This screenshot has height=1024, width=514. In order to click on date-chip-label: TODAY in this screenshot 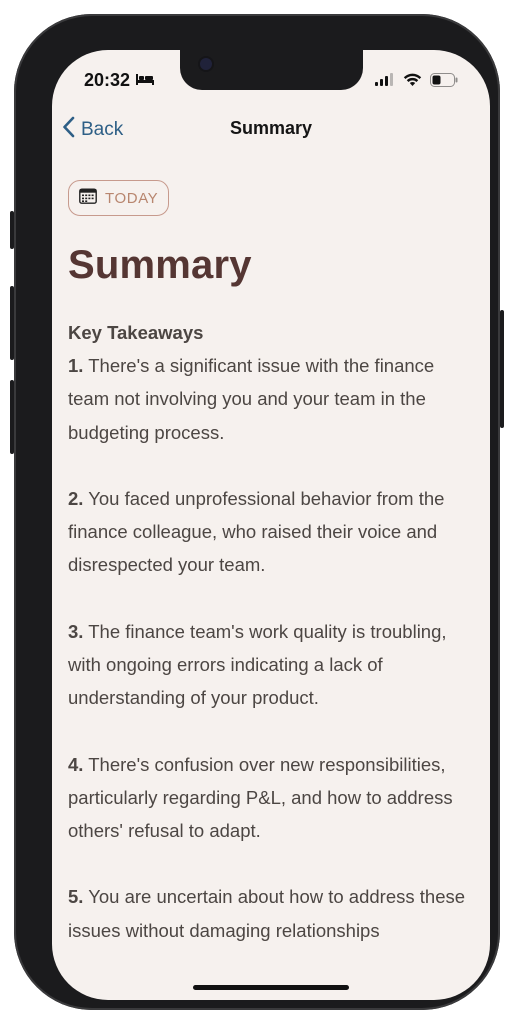, I will do `click(132, 198)`.